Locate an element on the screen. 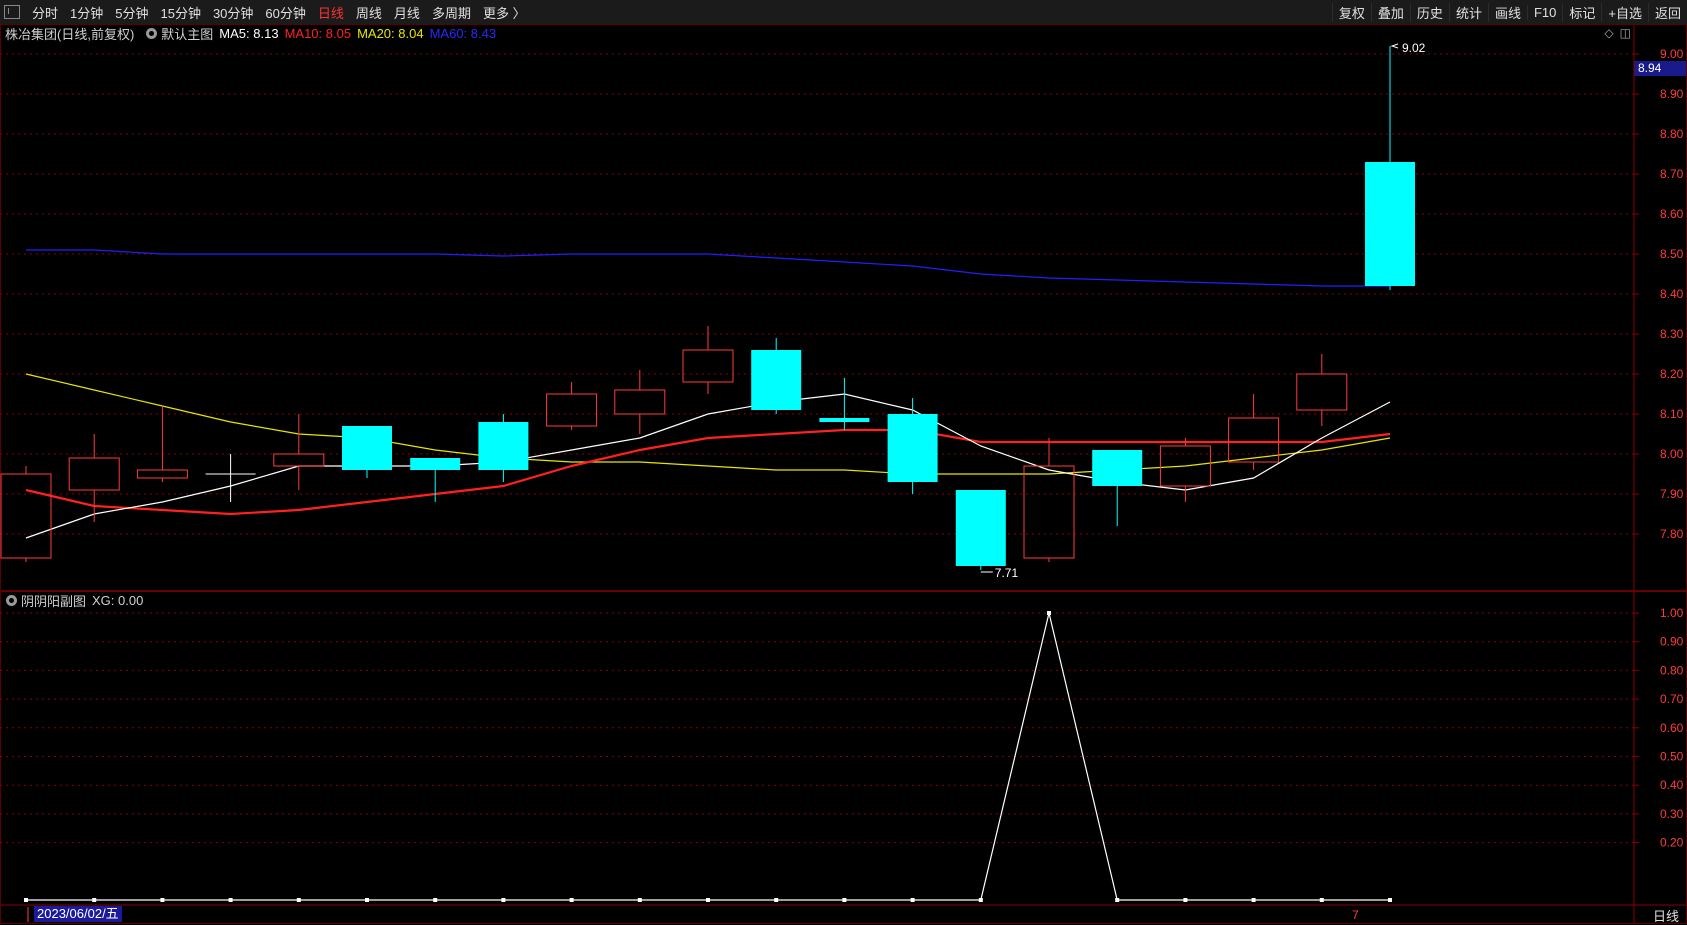 Image resolution: width=1687 pixels, height=925 pixels. main-tick-label: 9.00 is located at coordinates (1672, 54).